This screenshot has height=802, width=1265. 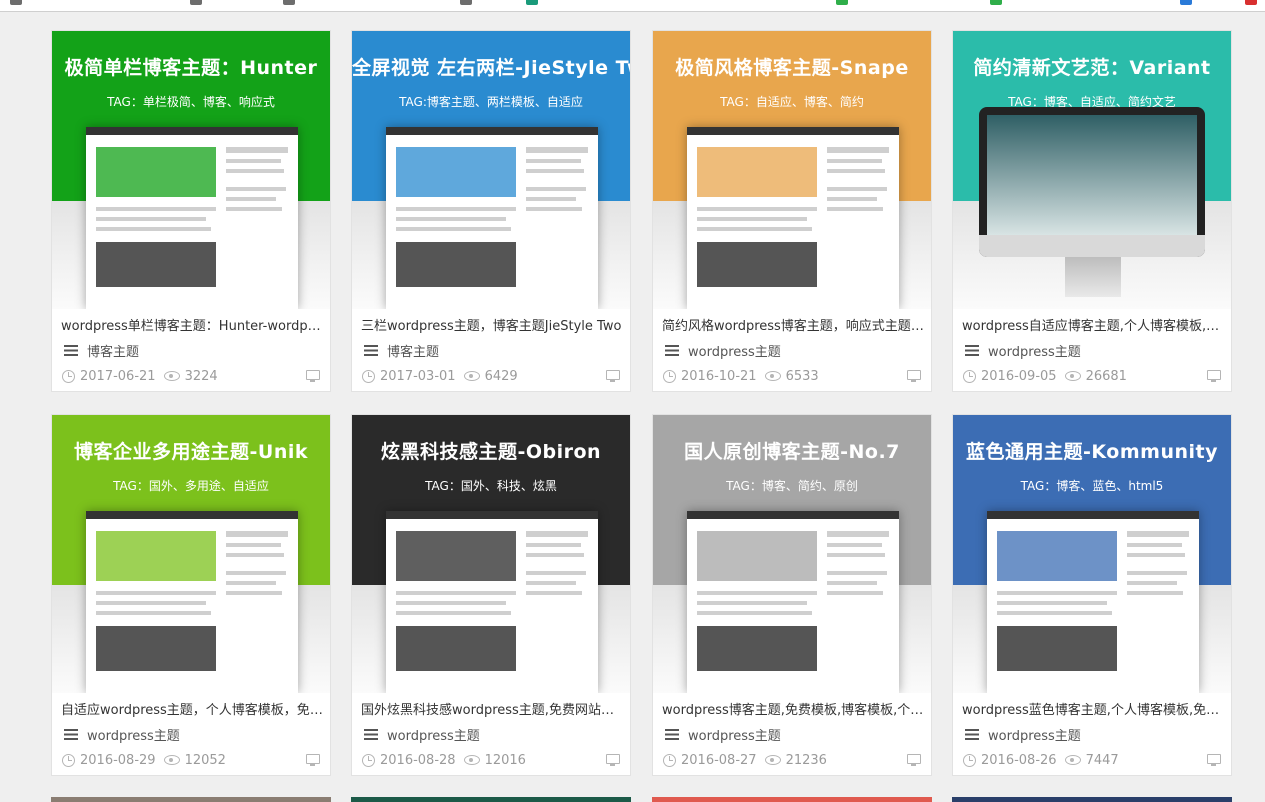 I want to click on post-date: 2017-06-21, so click(x=118, y=376).